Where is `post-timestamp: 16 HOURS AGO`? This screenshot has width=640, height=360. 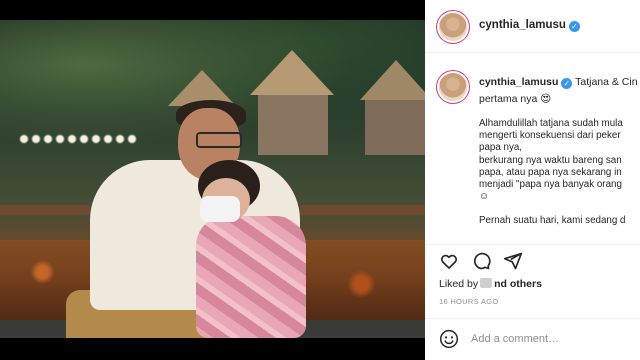 post-timestamp: 16 HOURS AGO is located at coordinates (468, 301).